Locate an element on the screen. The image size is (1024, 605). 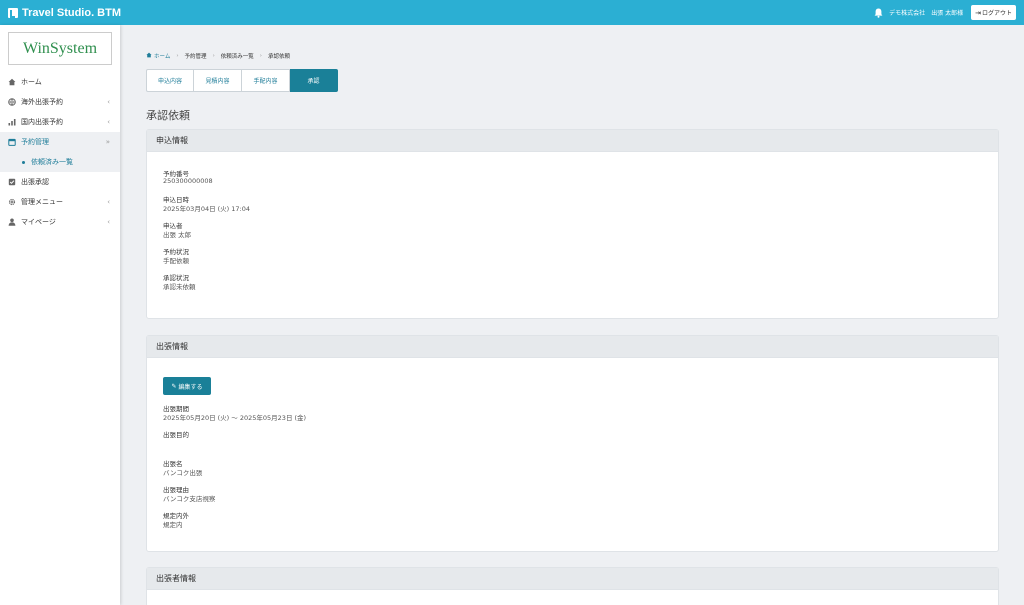
field-label: 申込者 is located at coordinates (173, 226).